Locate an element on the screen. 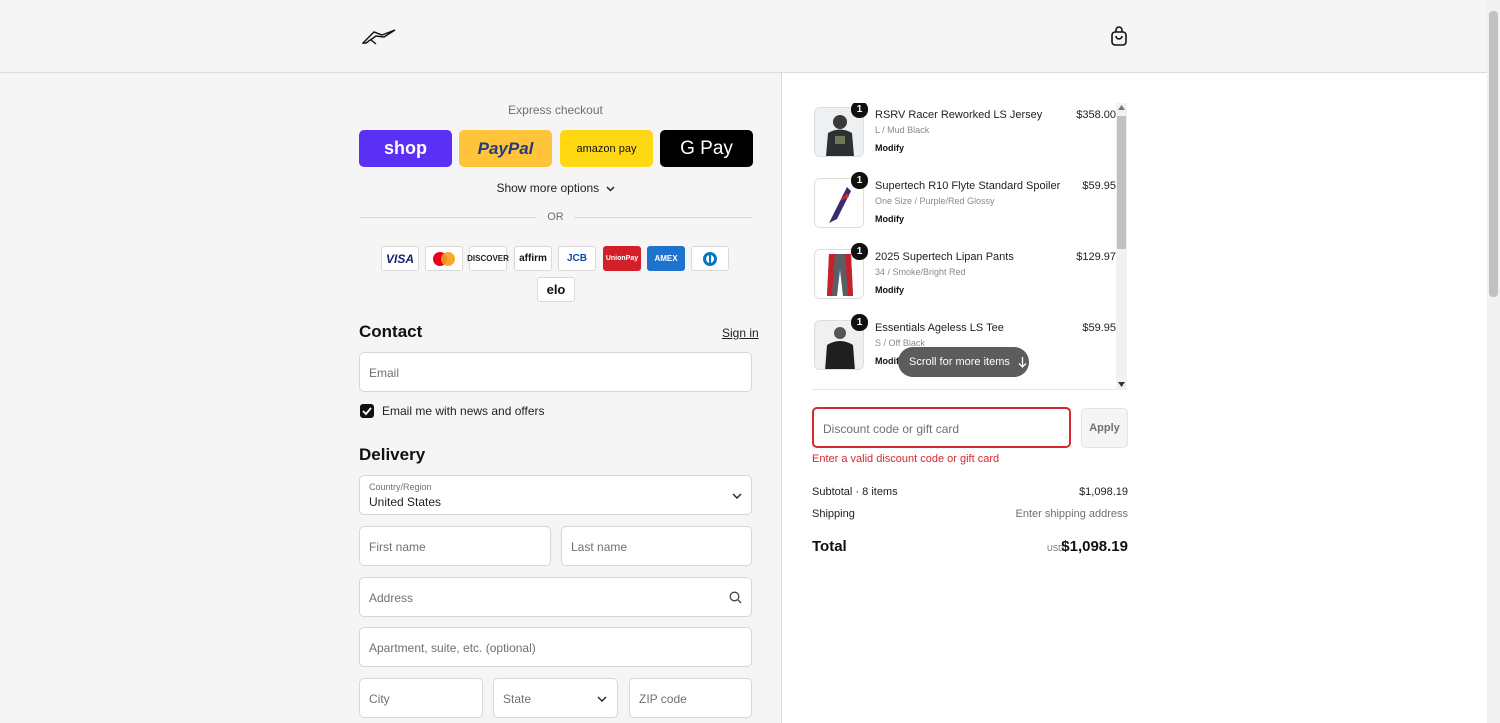 This screenshot has width=1500, height=723. last-name-field: Last name is located at coordinates (656, 546).